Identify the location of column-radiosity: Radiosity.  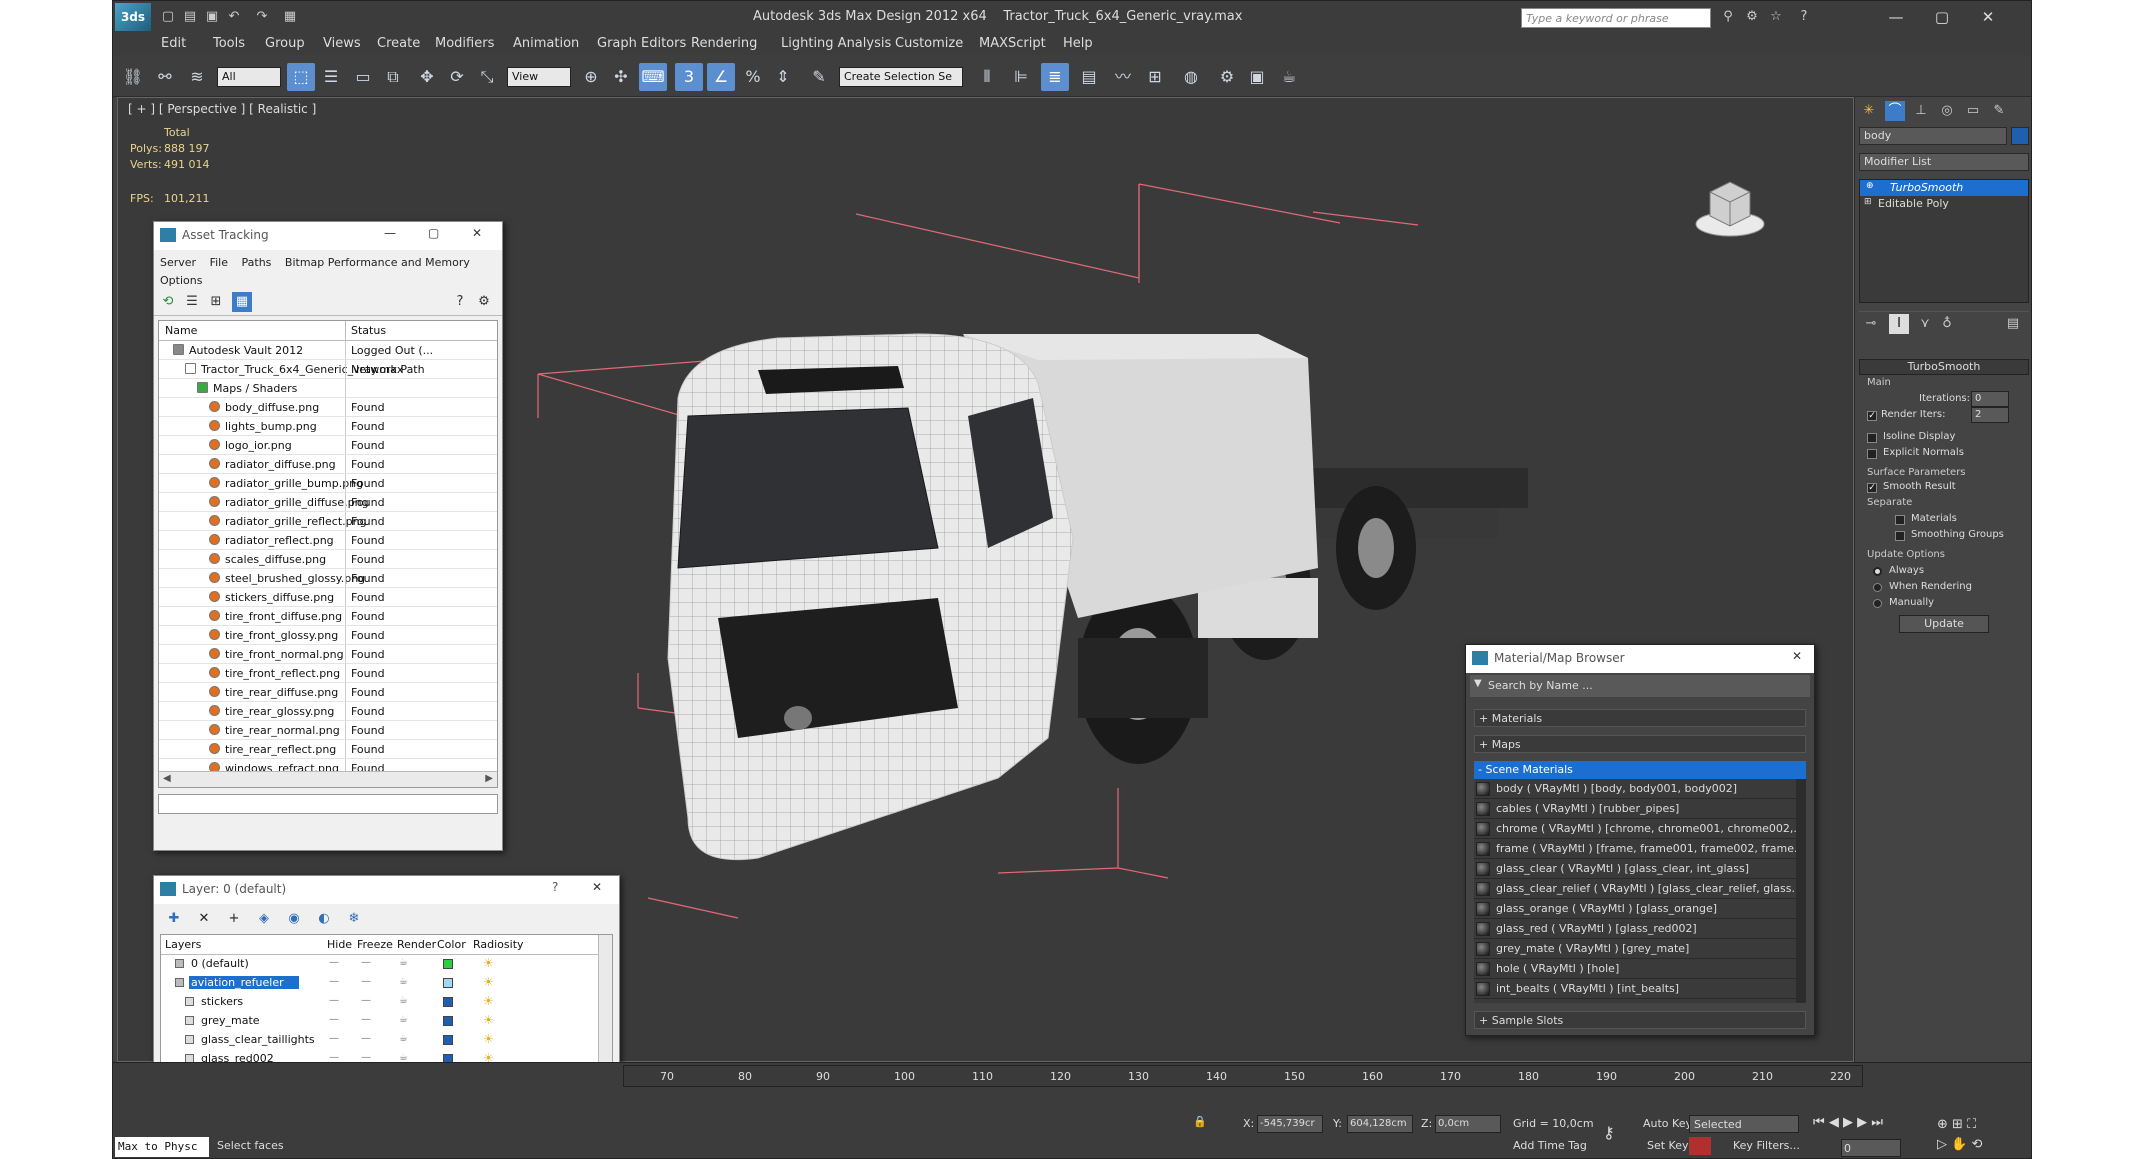
(498, 944).